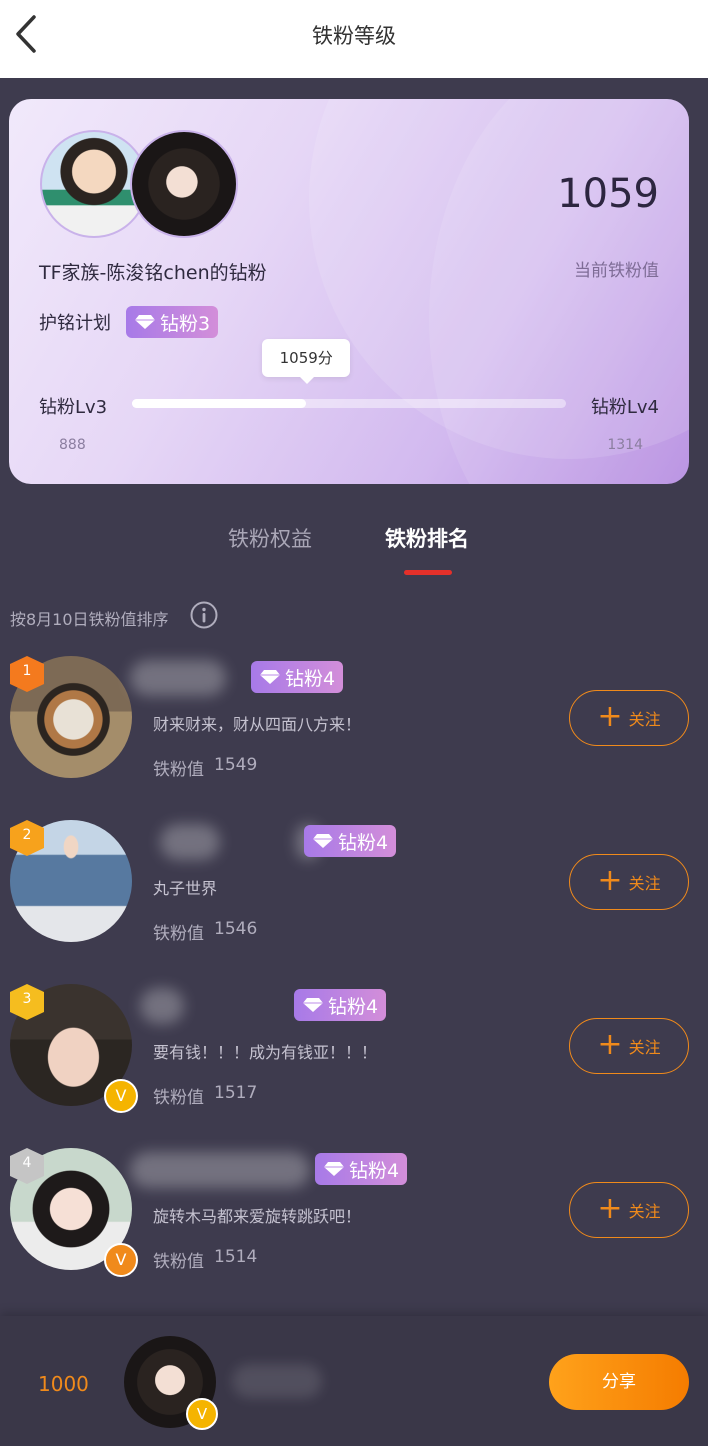 The height and width of the screenshot is (1446, 708). What do you see at coordinates (75, 323) in the screenshot?
I see `plan-label: 护铭计划` at bounding box center [75, 323].